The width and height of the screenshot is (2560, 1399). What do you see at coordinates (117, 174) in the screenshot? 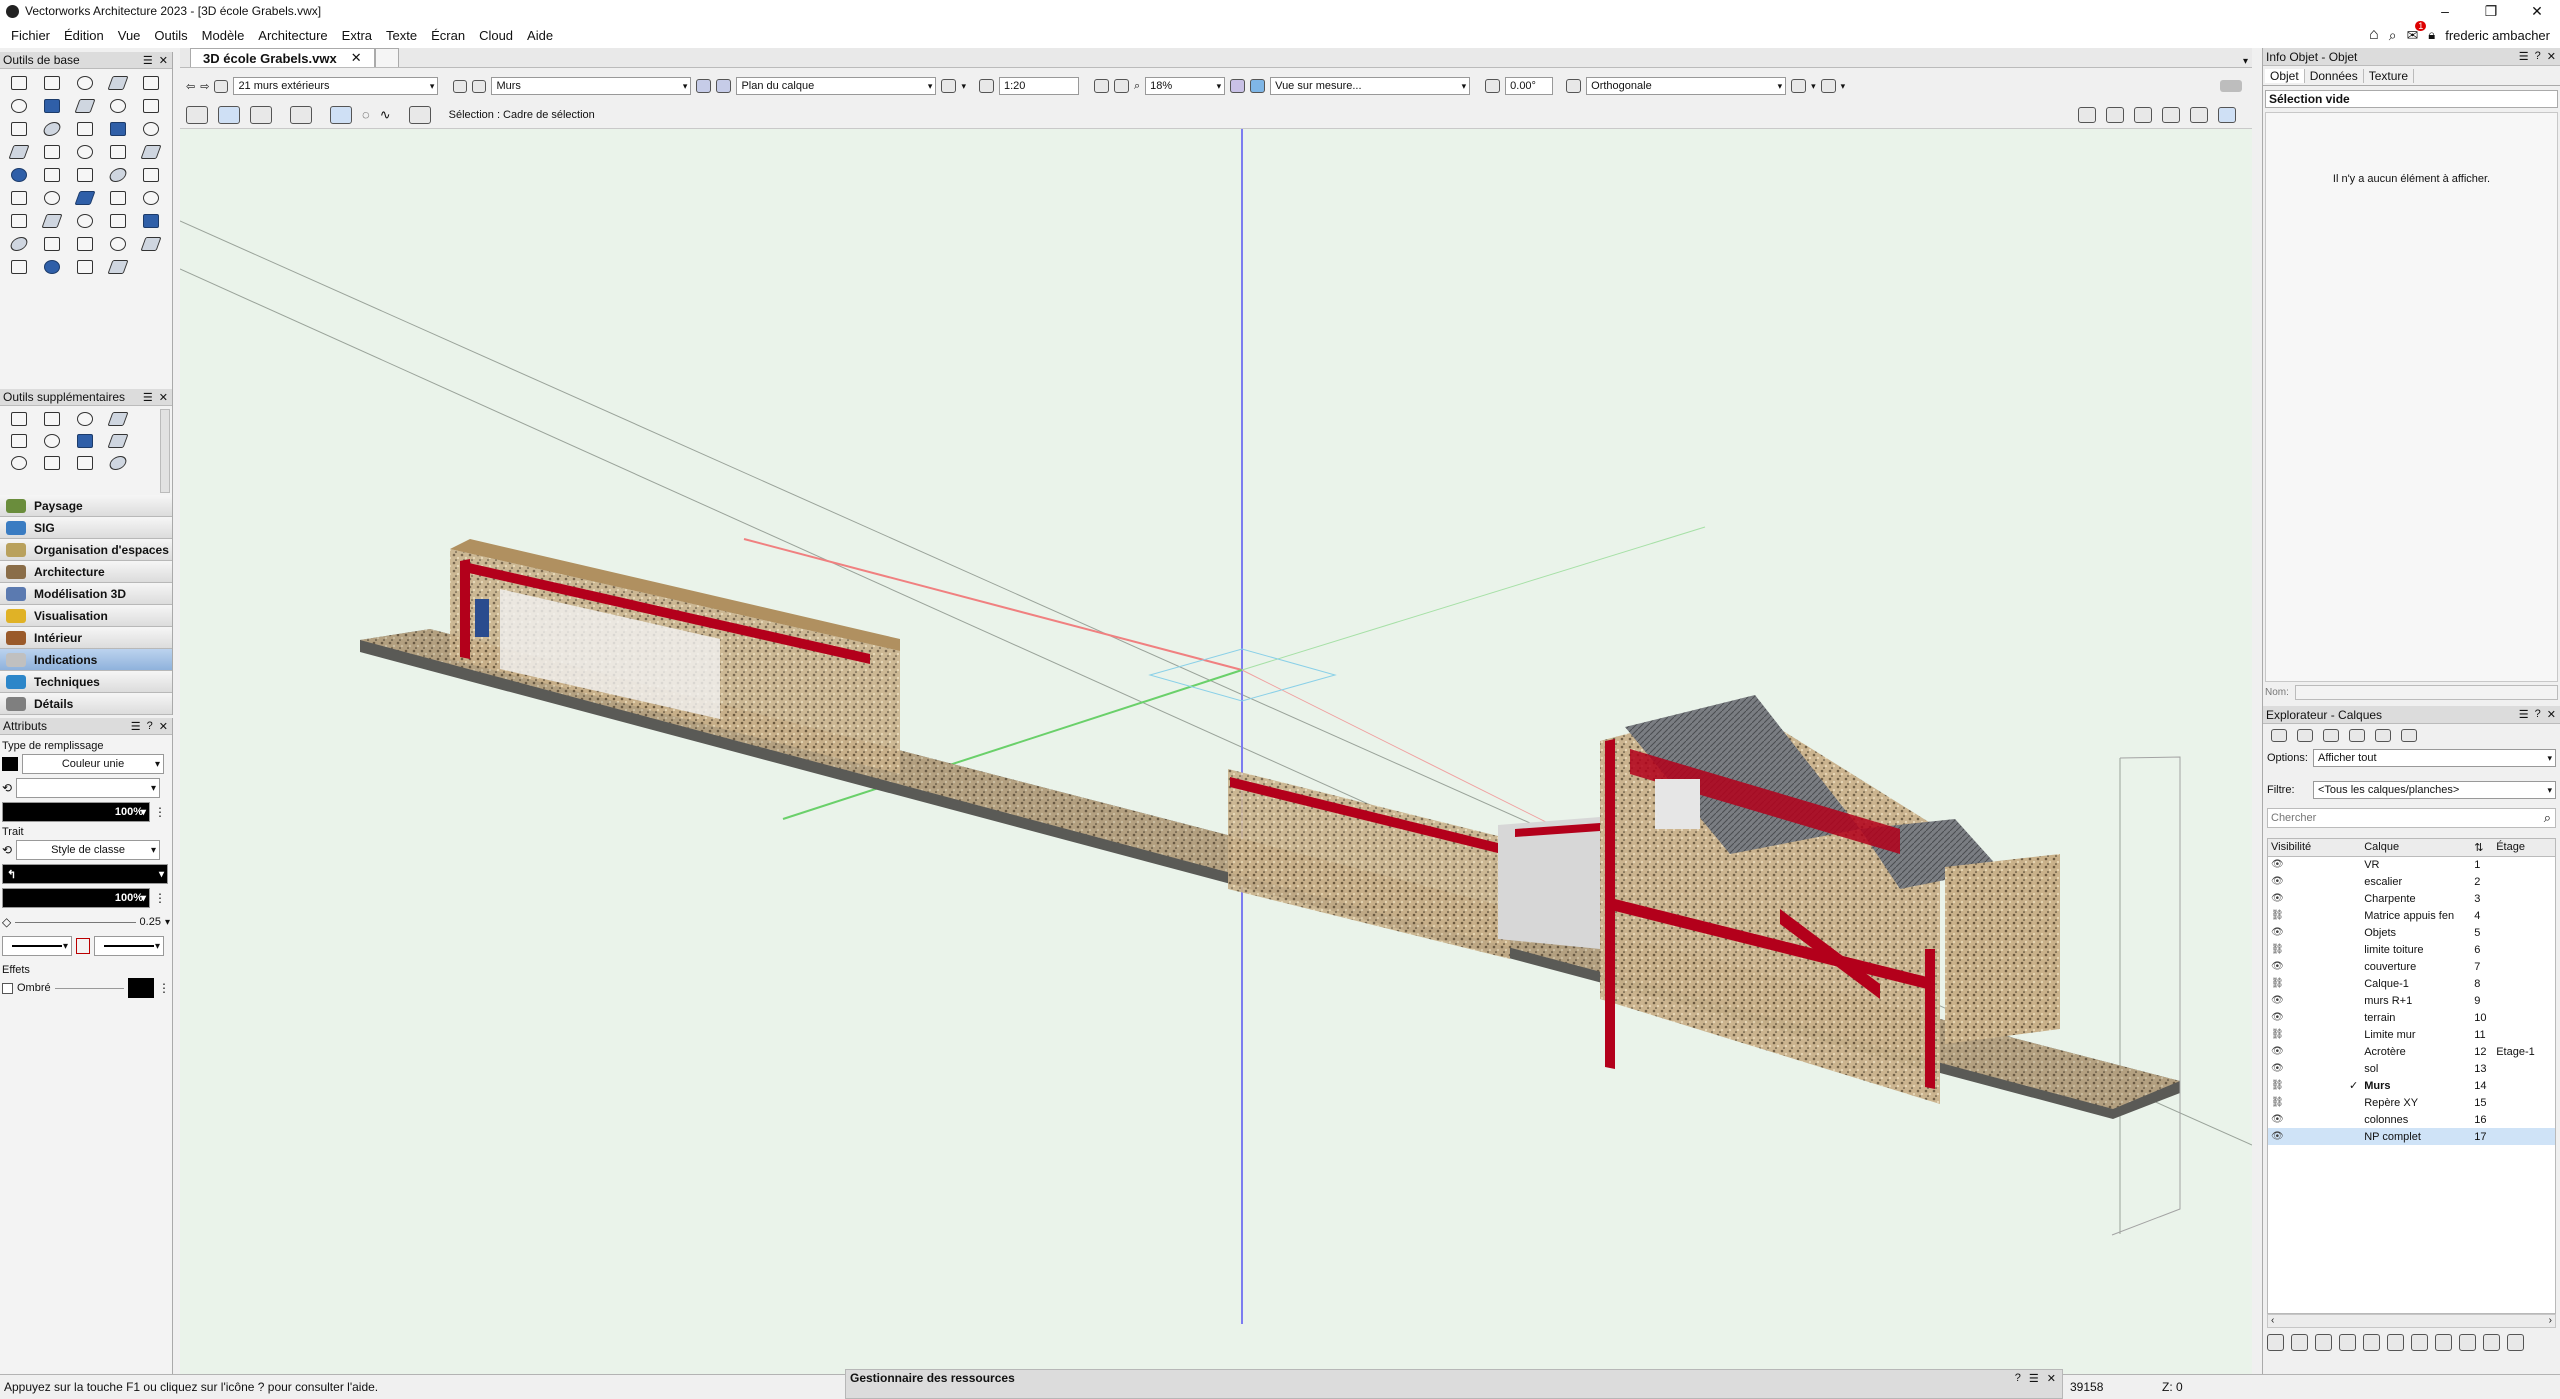
I see `tool-reshape` at bounding box center [117, 174].